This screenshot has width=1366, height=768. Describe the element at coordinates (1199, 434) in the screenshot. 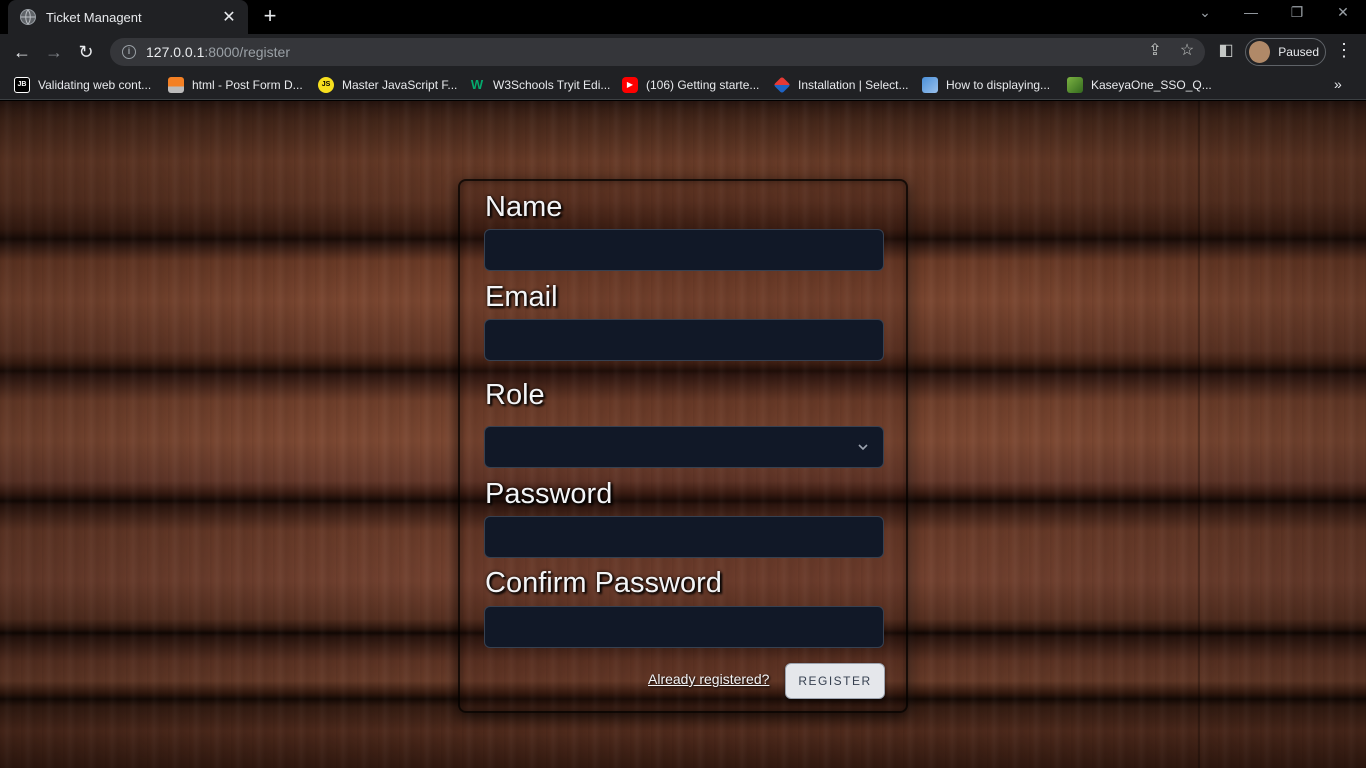

I see `wood-seam` at that location.